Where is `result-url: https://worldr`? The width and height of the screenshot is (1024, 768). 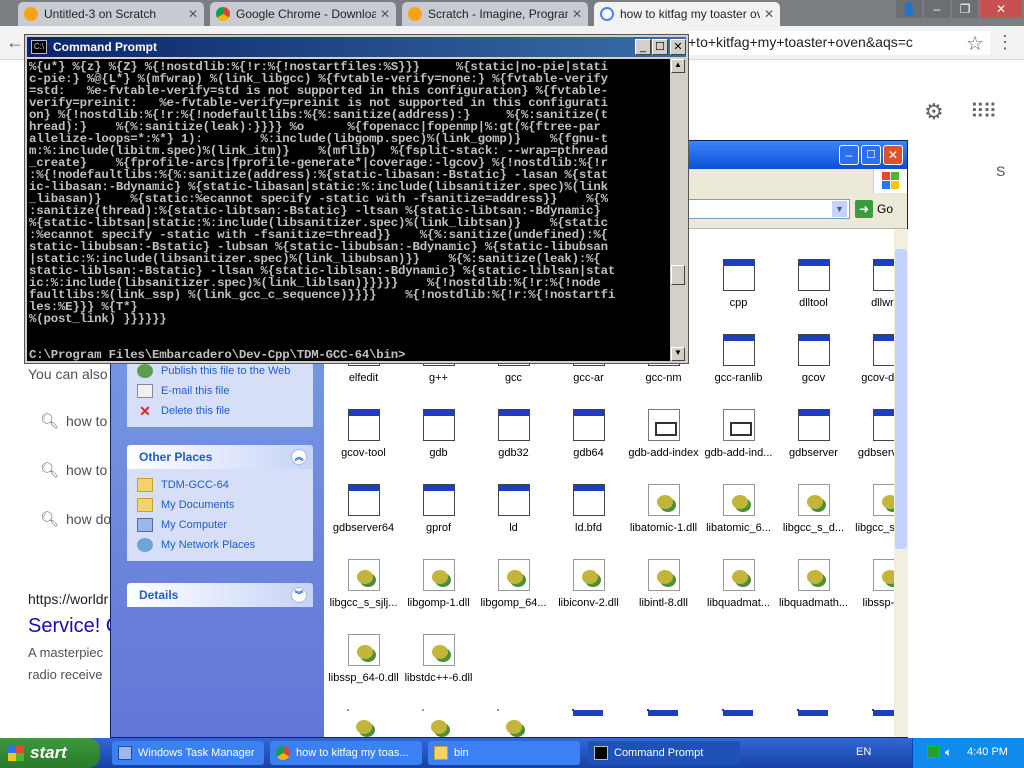
result-url: https://worldr is located at coordinates (68, 599).